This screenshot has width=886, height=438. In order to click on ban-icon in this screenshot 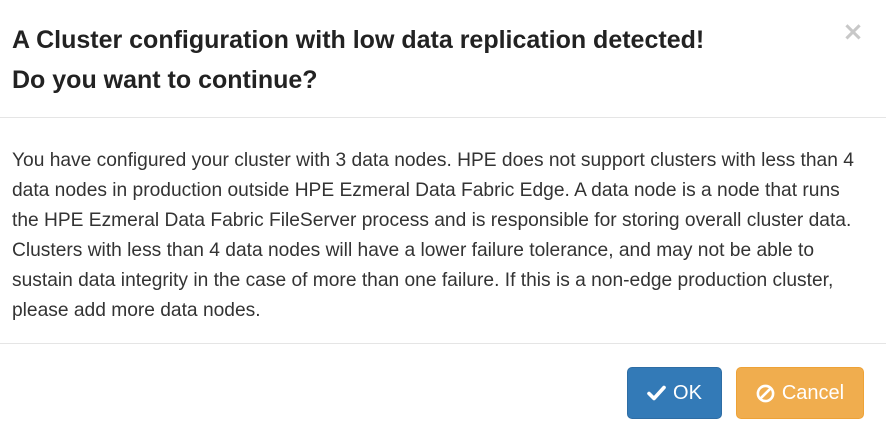, I will do `click(765, 393)`.